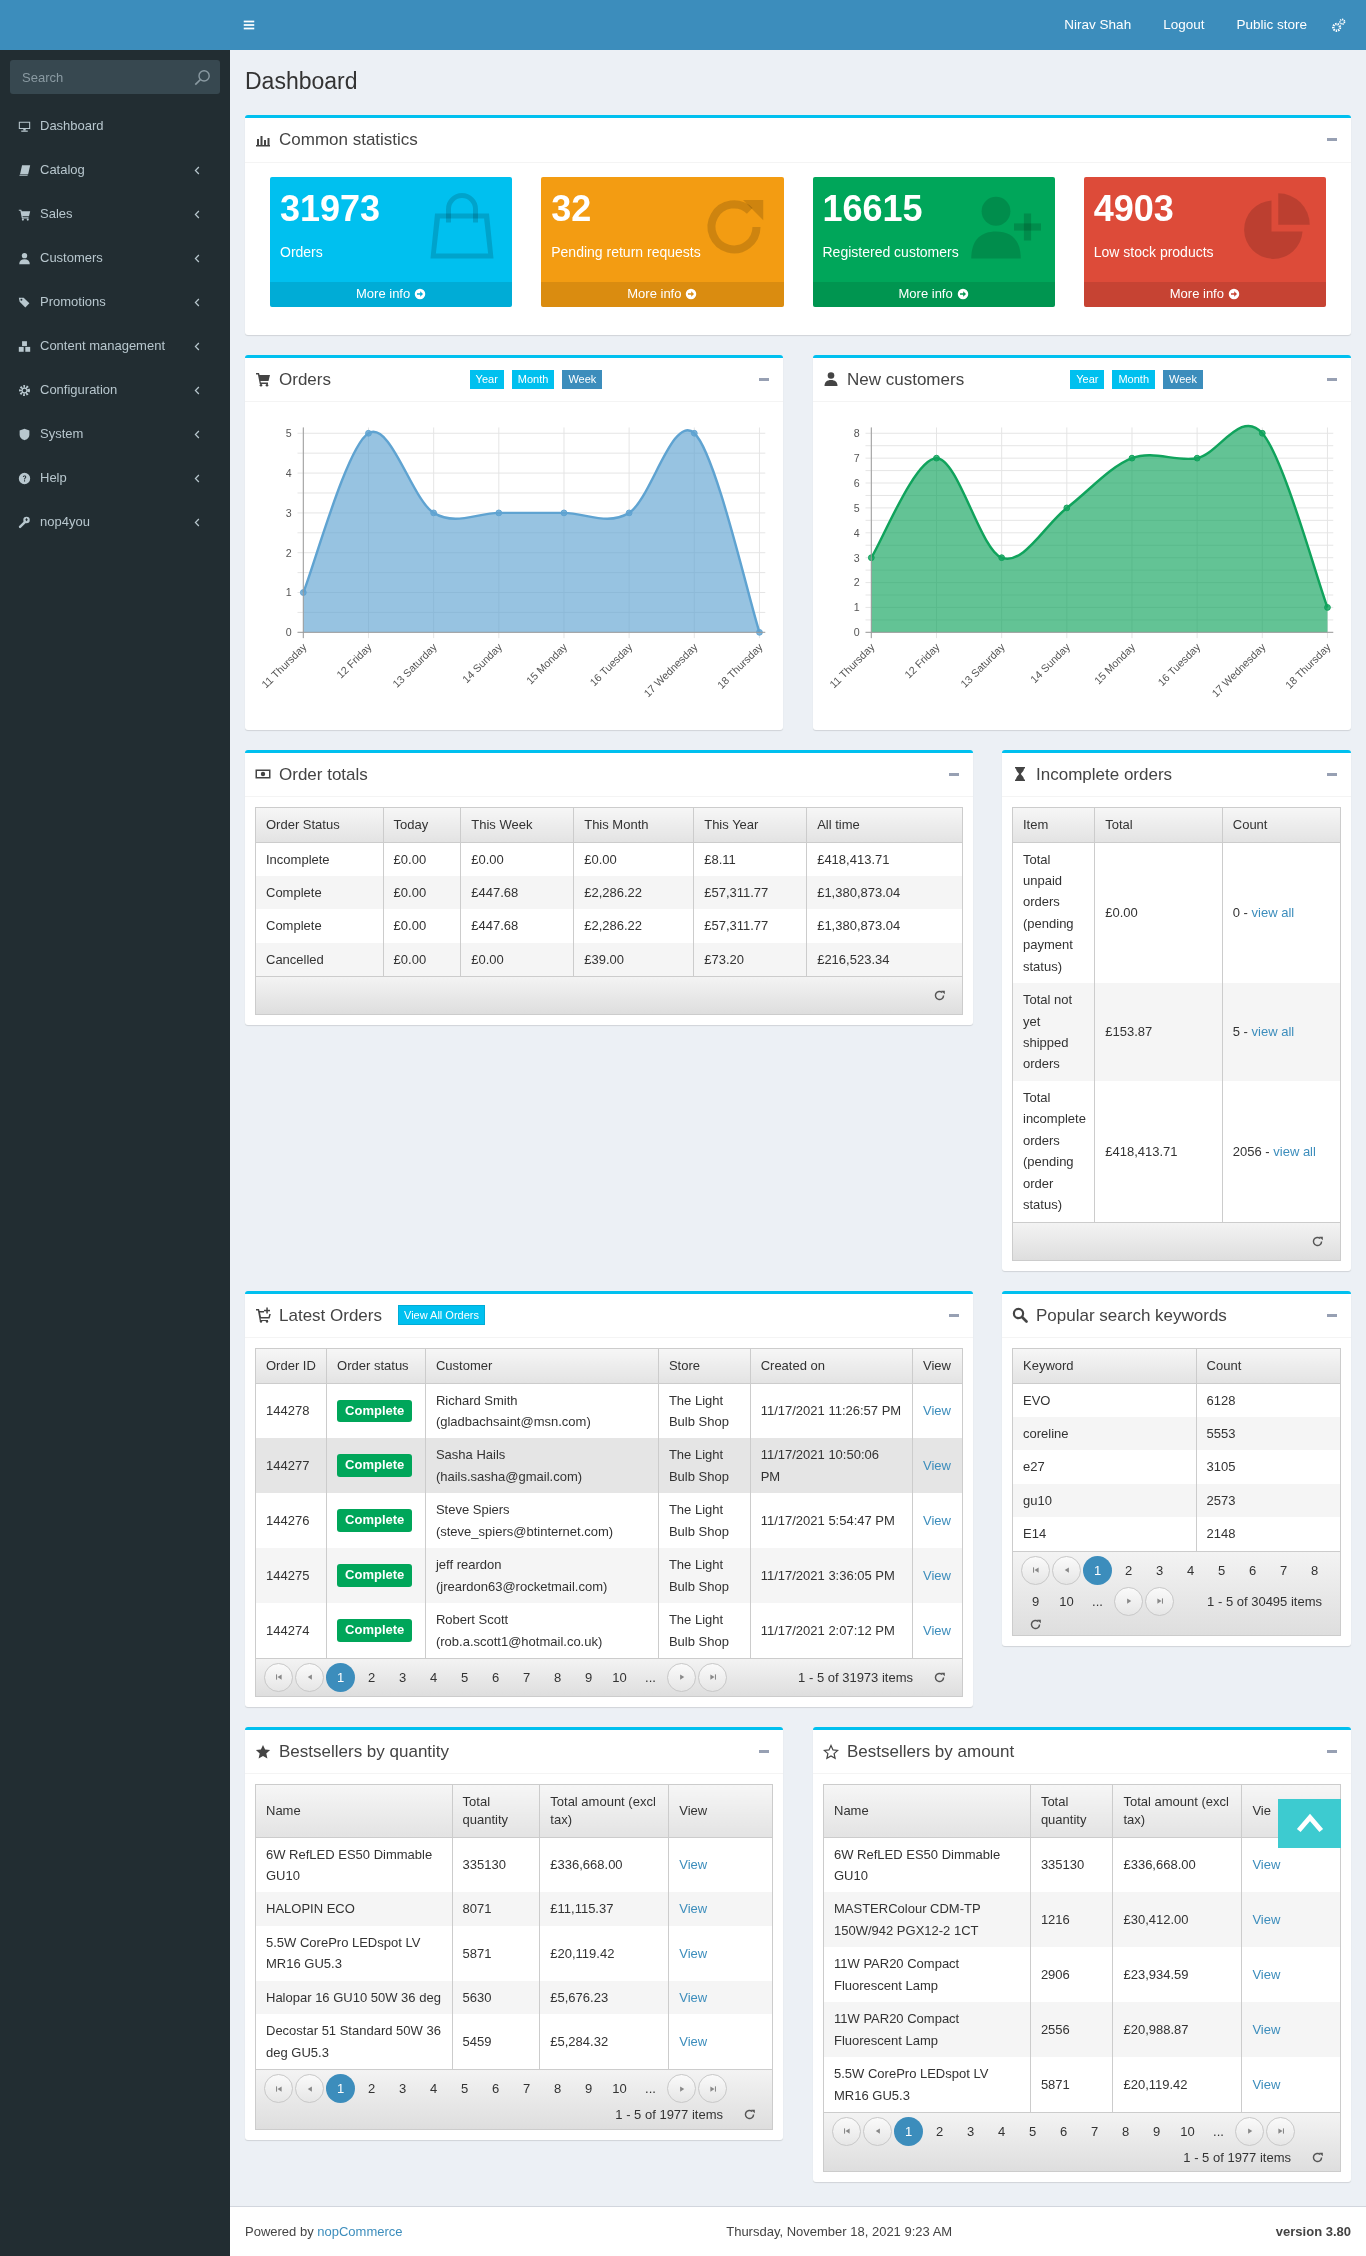  What do you see at coordinates (1338, 25) in the screenshot?
I see `settings-button` at bounding box center [1338, 25].